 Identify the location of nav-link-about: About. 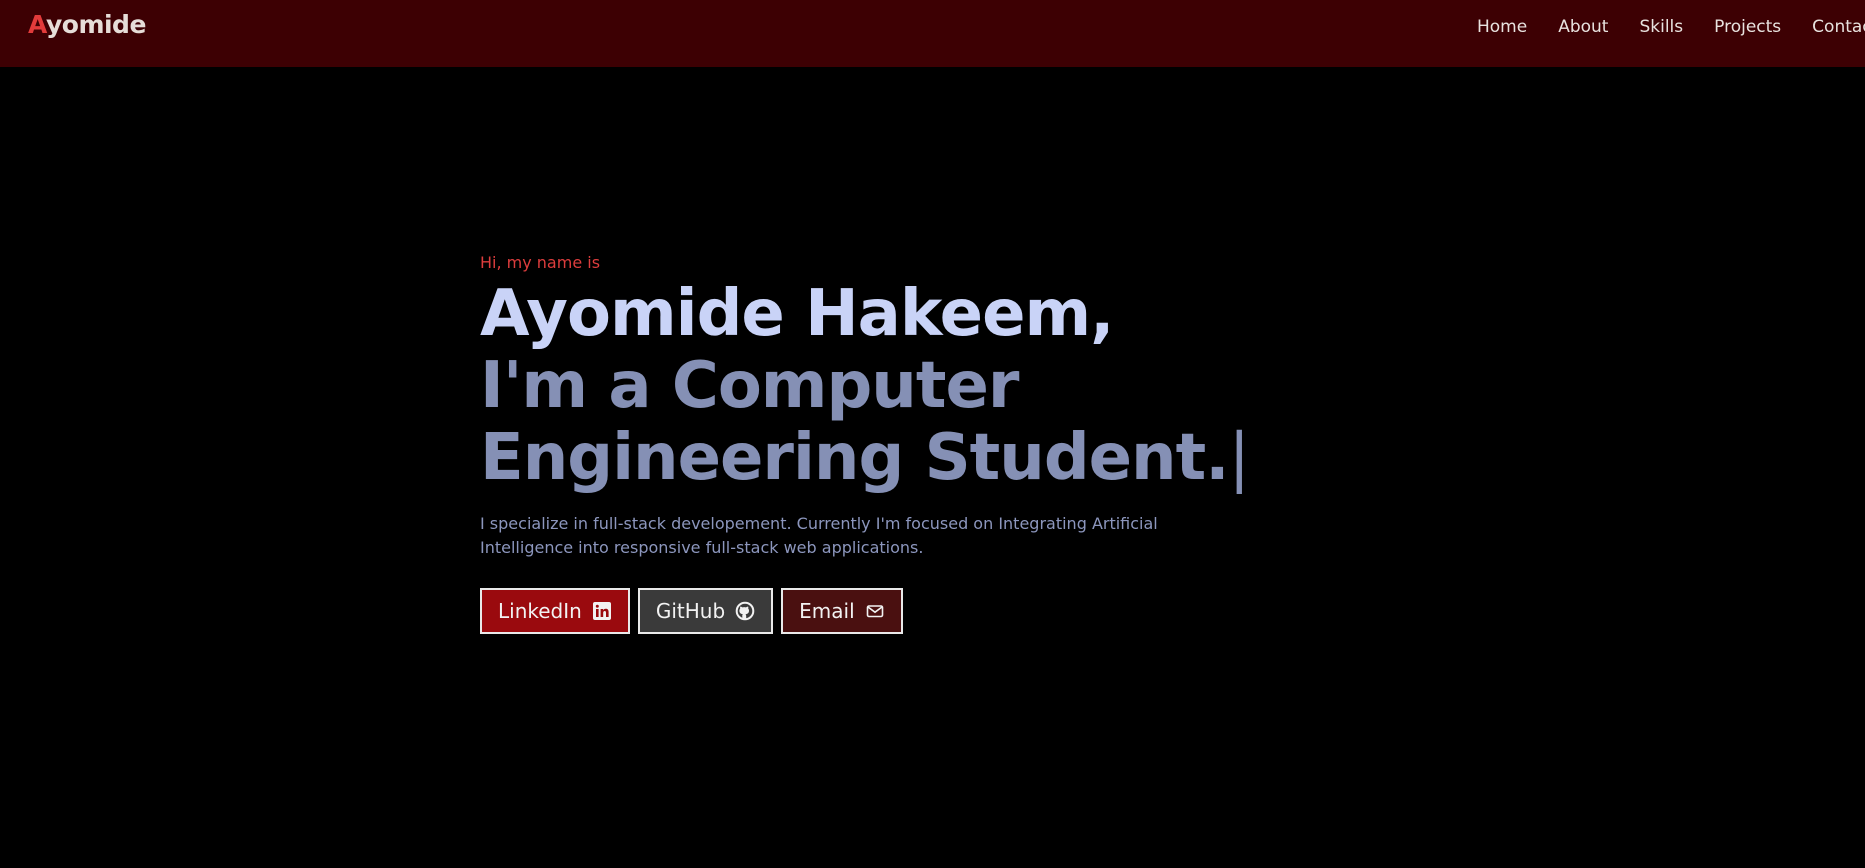
(1583, 27).